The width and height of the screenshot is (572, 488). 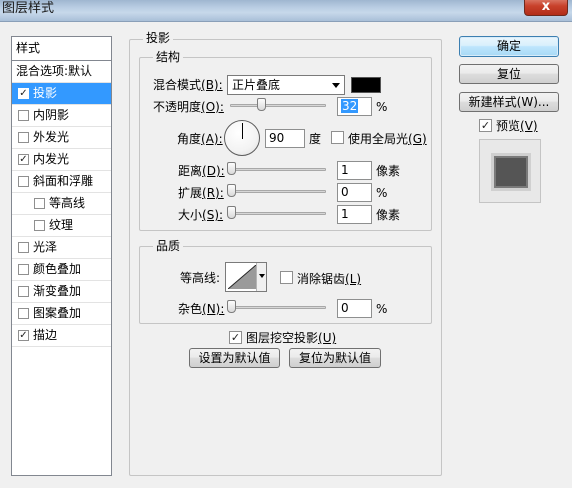 What do you see at coordinates (158, 38) in the screenshot?
I see `drop-shadow-group-title: 投影` at bounding box center [158, 38].